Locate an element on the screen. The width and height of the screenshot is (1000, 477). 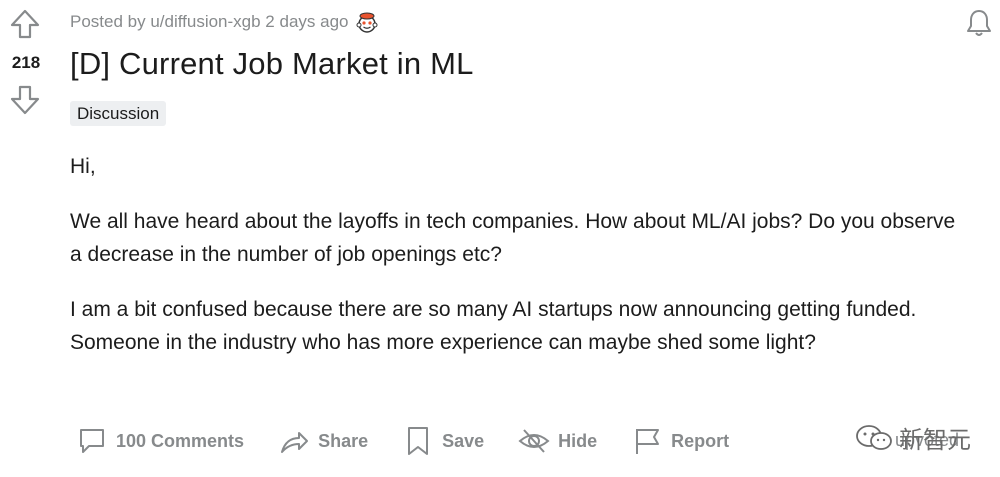
vote-score: 218 is located at coordinates (26, 62).